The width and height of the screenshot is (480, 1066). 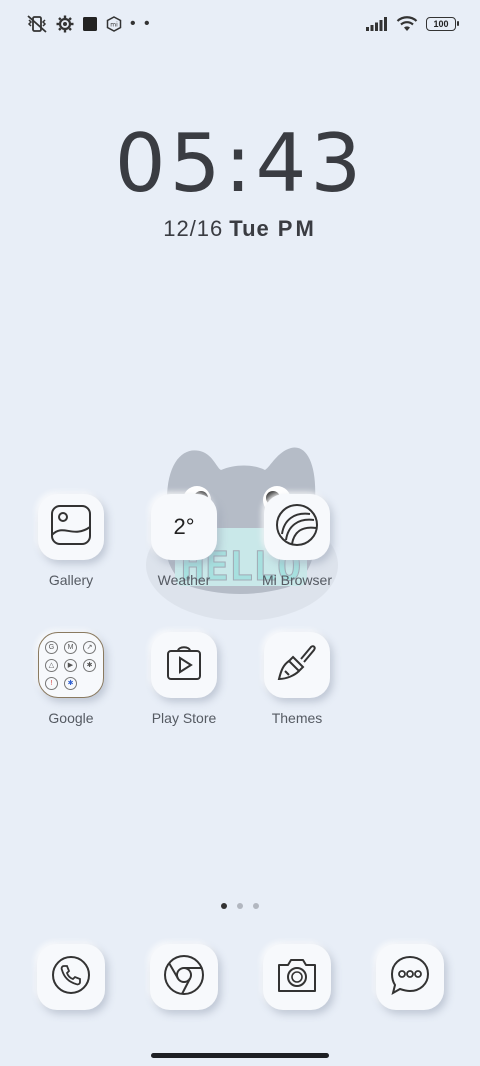 I want to click on app-themes: Themes, so click(x=297, y=679).